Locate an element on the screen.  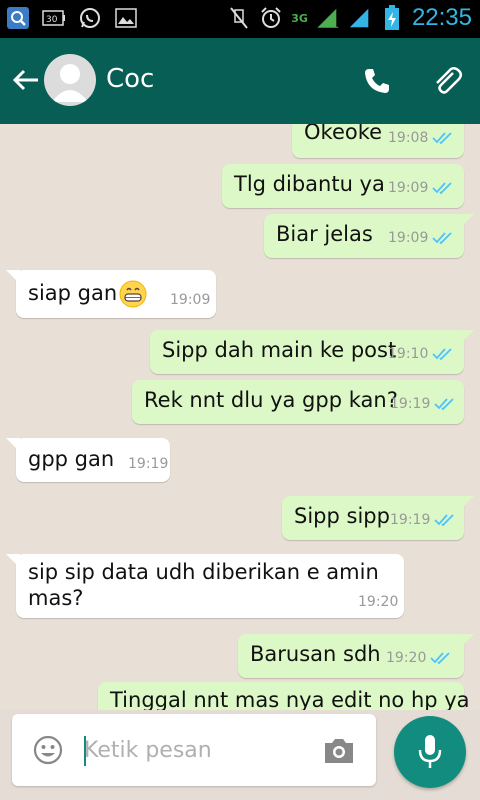
message-outgoing: Barusan sdh 19:20 is located at coordinates (356, 656).